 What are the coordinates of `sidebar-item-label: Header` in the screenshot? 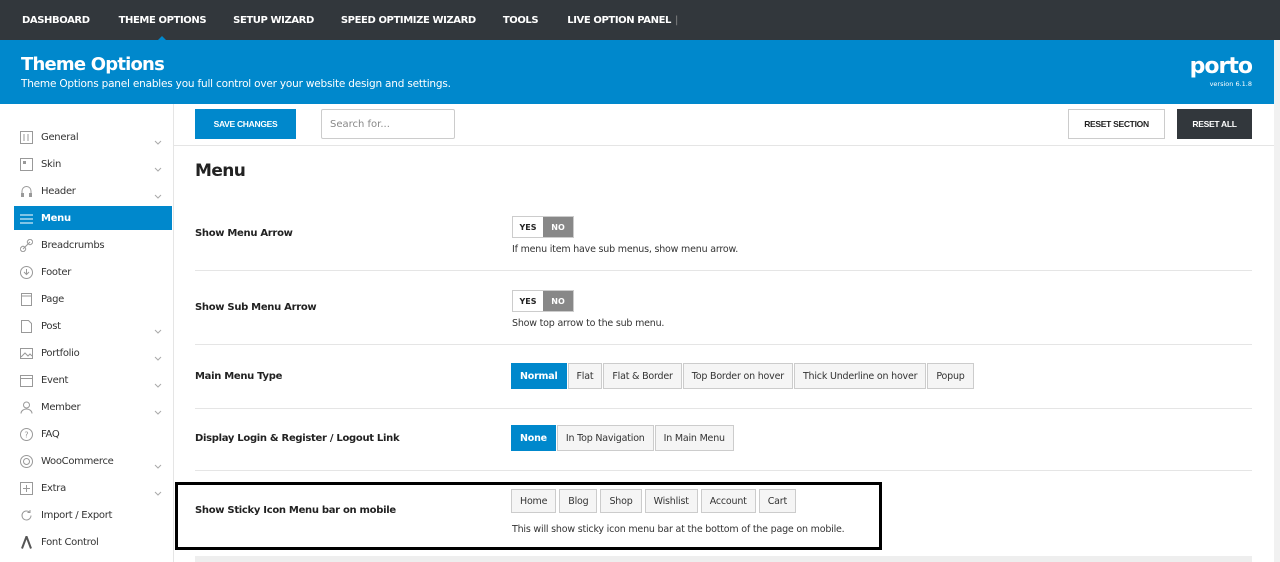 It's located at (58, 191).